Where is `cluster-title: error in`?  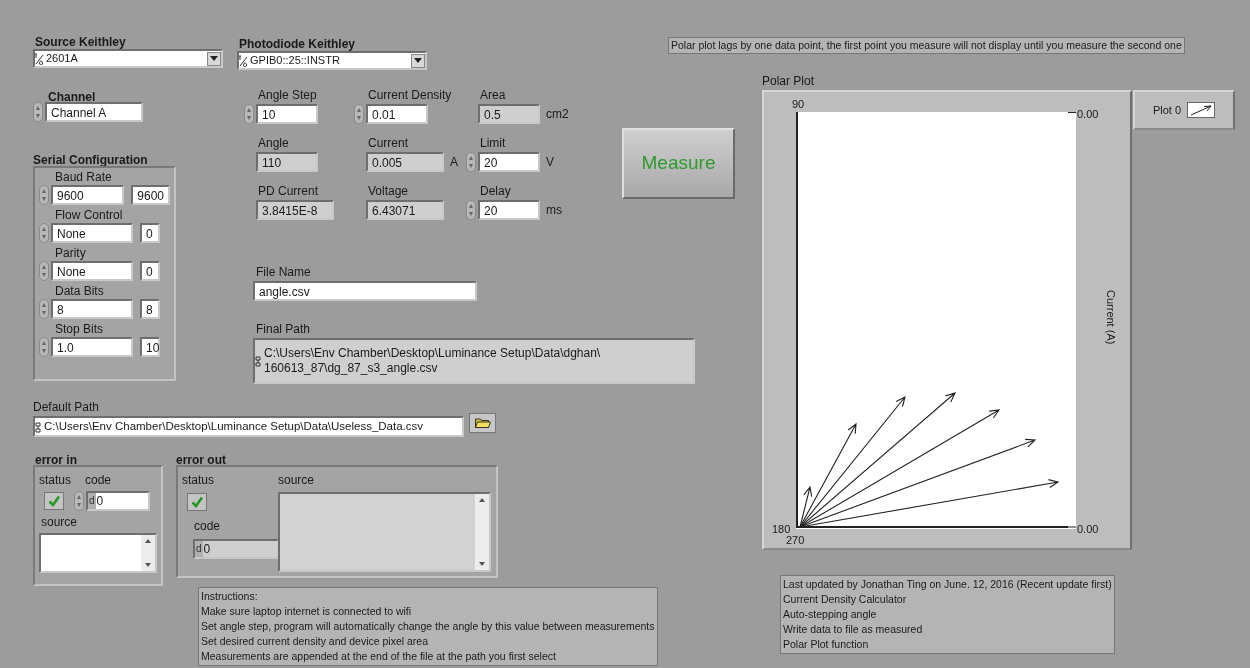
cluster-title: error in is located at coordinates (56, 460).